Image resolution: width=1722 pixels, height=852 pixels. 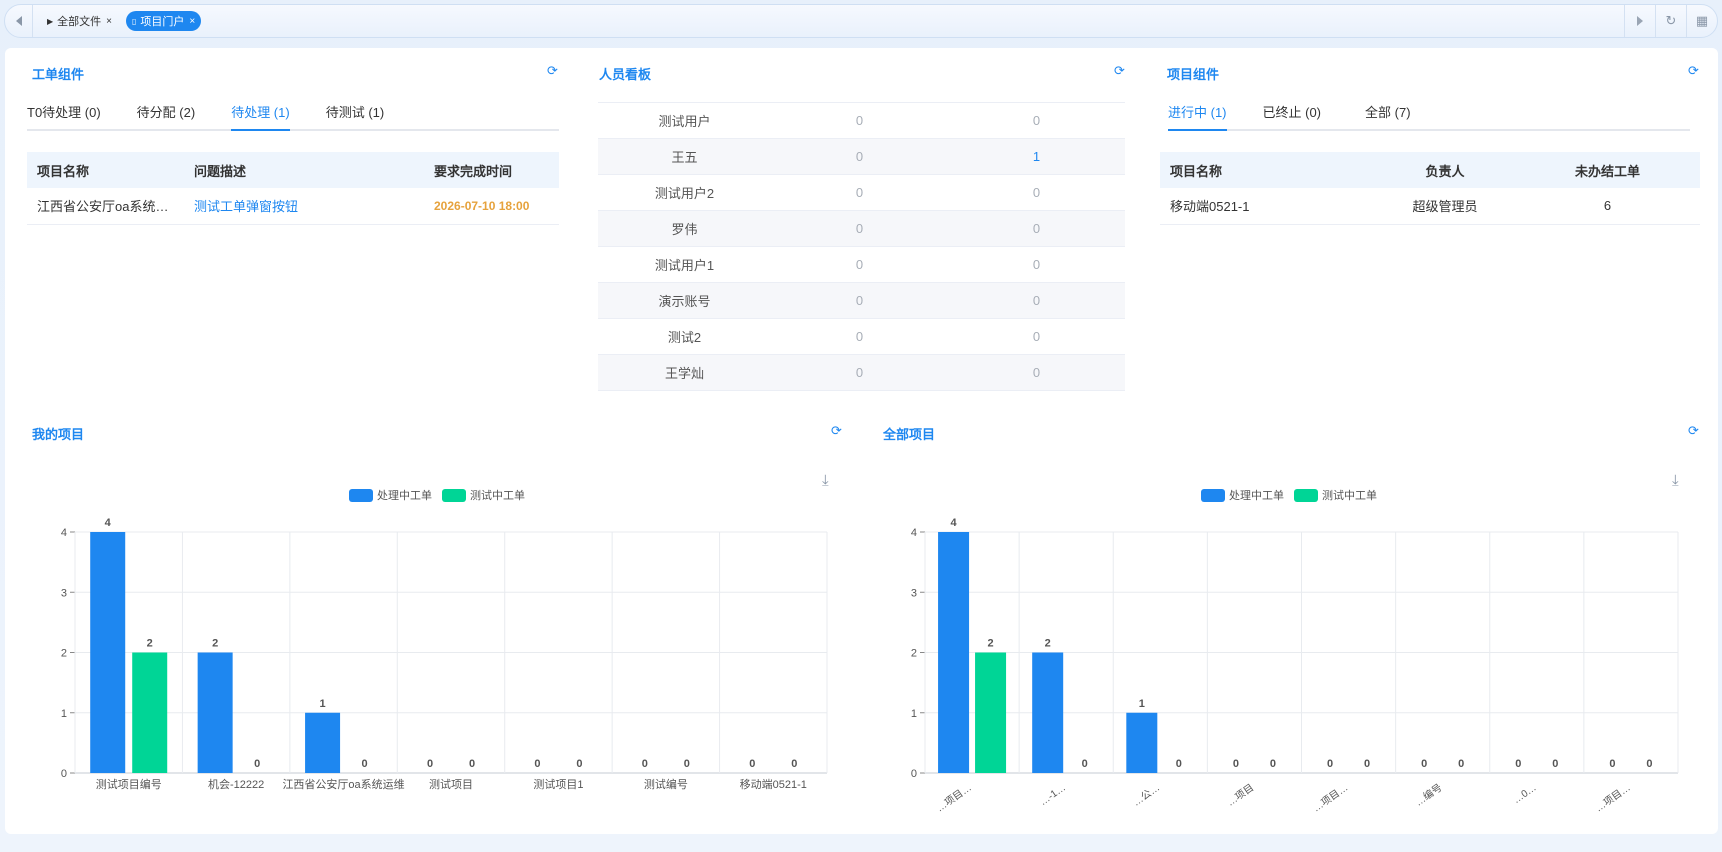 I want to click on tab-project-portal: ▯ 项目门户 ×, so click(x=164, y=21).